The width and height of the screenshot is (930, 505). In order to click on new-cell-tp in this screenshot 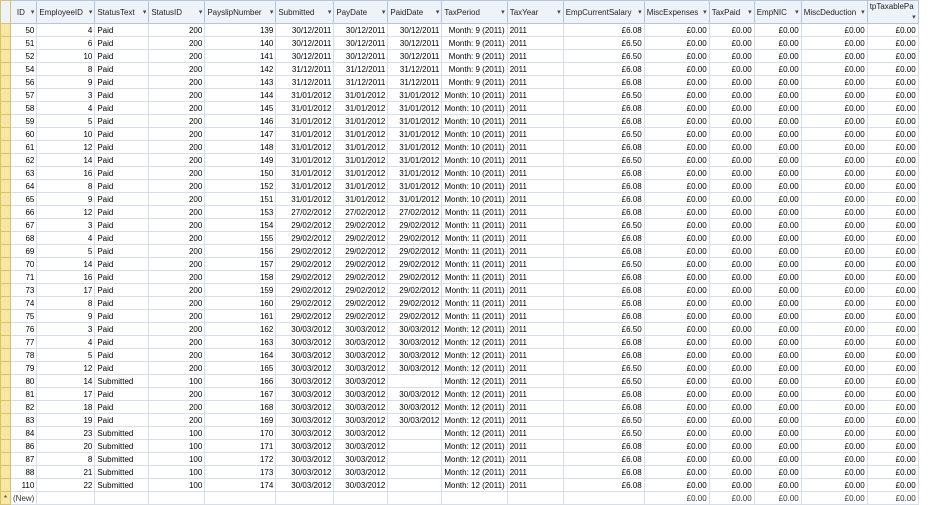, I will do `click(474, 498)`.